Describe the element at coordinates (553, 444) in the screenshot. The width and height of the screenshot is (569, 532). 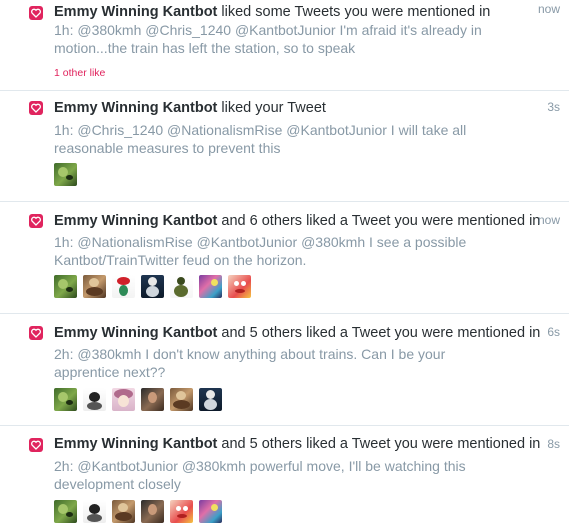
I see `timestamp: 8s` at that location.